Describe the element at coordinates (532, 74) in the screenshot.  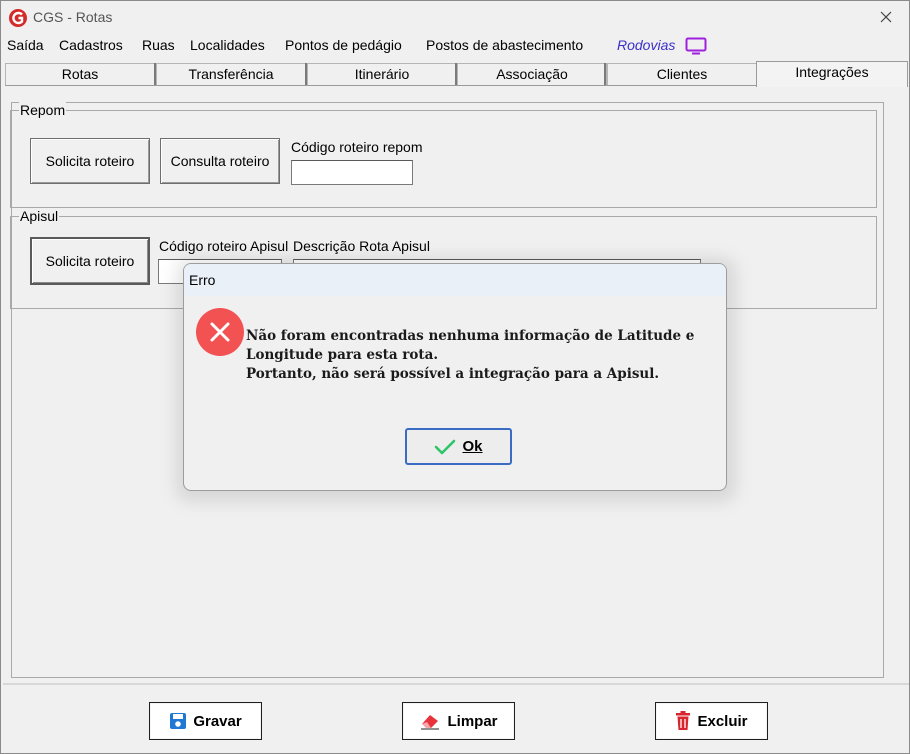
I see `tab-associacao: Associação` at that location.